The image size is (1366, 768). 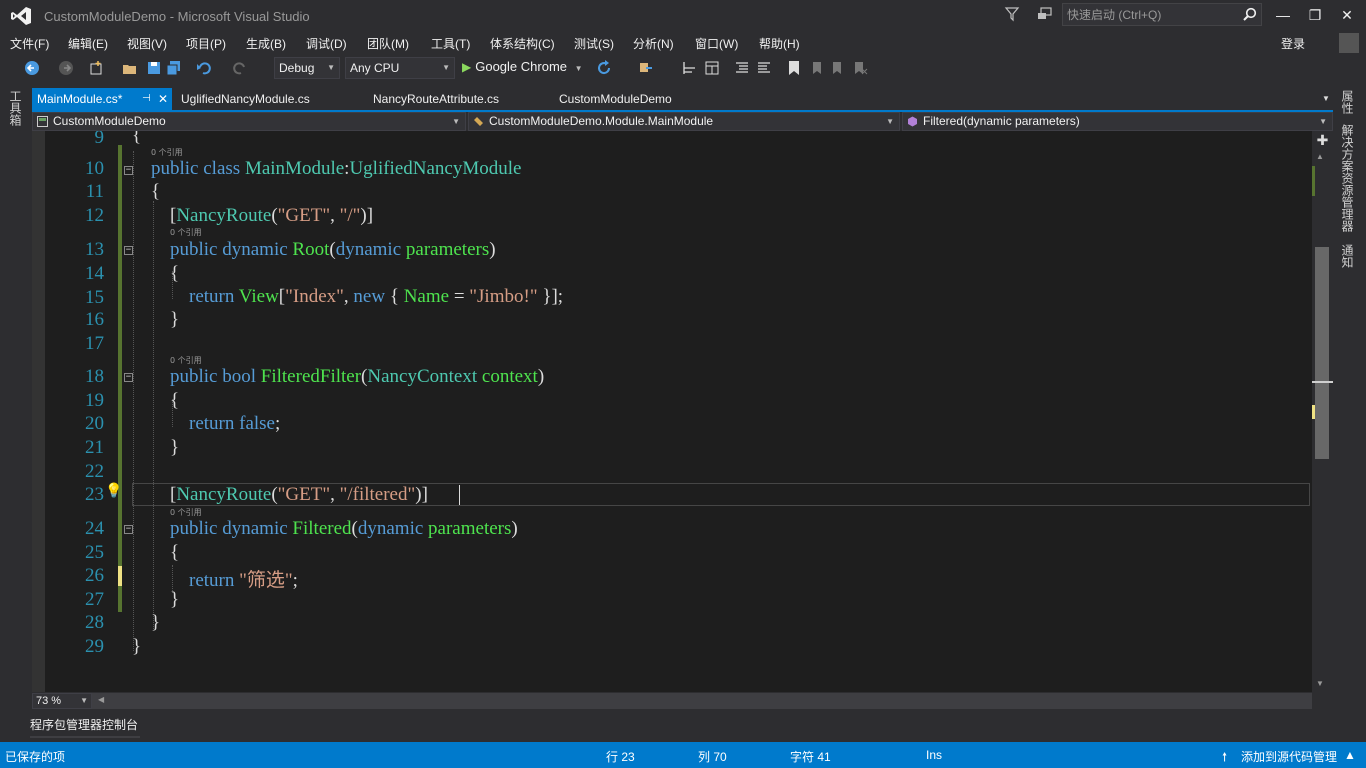 What do you see at coordinates (594, 43) in the screenshot?
I see `menu-test: 测试(S)` at bounding box center [594, 43].